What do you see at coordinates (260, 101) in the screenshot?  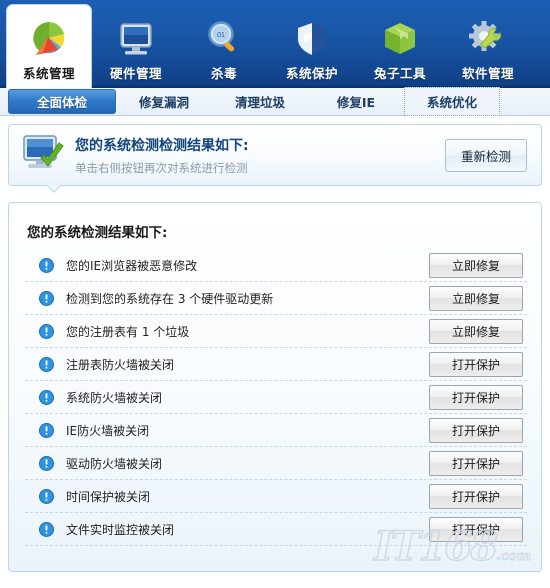 I see `sub-tab-clean-junk: 清理垃圾` at bounding box center [260, 101].